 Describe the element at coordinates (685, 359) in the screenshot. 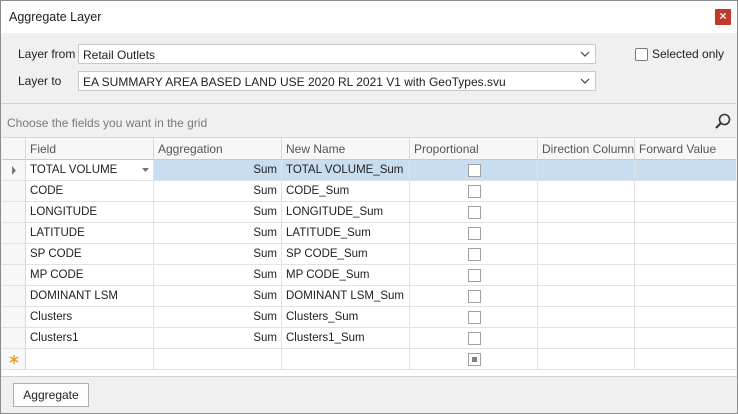

I see `new-row-cell-forward-value` at that location.